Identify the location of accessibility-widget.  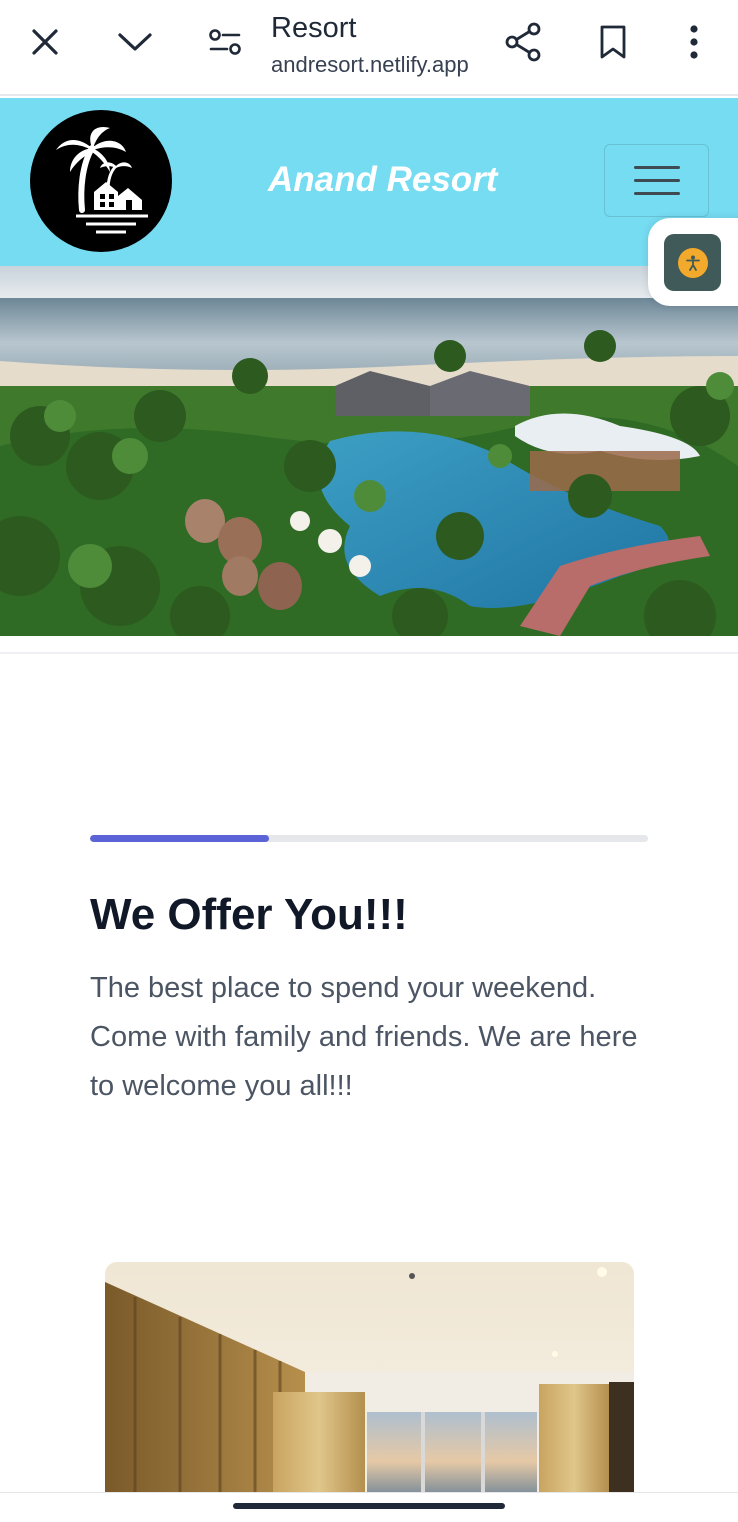
(693, 262).